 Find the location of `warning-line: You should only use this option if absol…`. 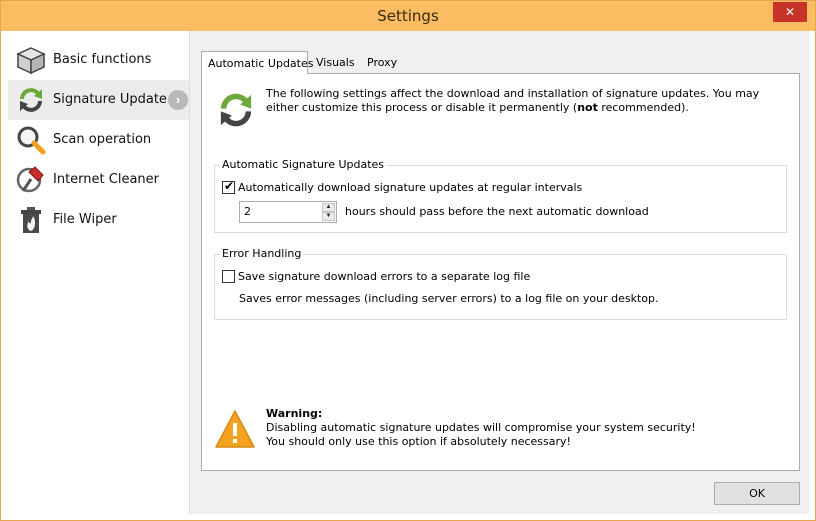

warning-line: You should only use this option if absol… is located at coordinates (418, 441).